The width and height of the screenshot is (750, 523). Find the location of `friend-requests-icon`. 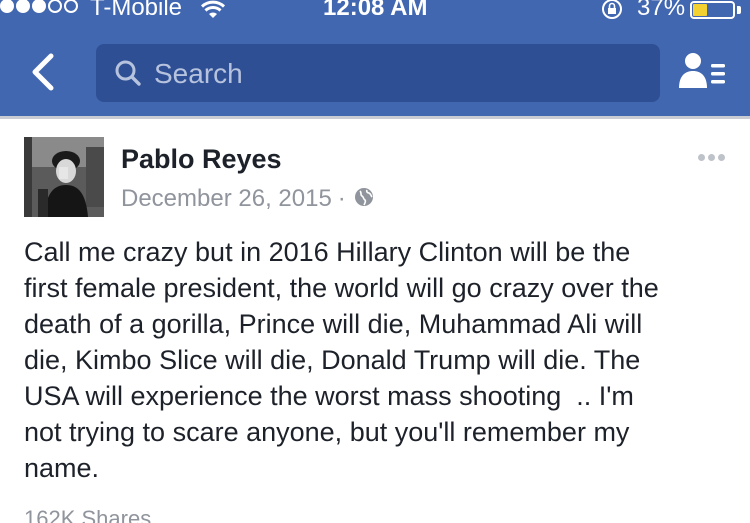

friend-requests-icon is located at coordinates (702, 70).